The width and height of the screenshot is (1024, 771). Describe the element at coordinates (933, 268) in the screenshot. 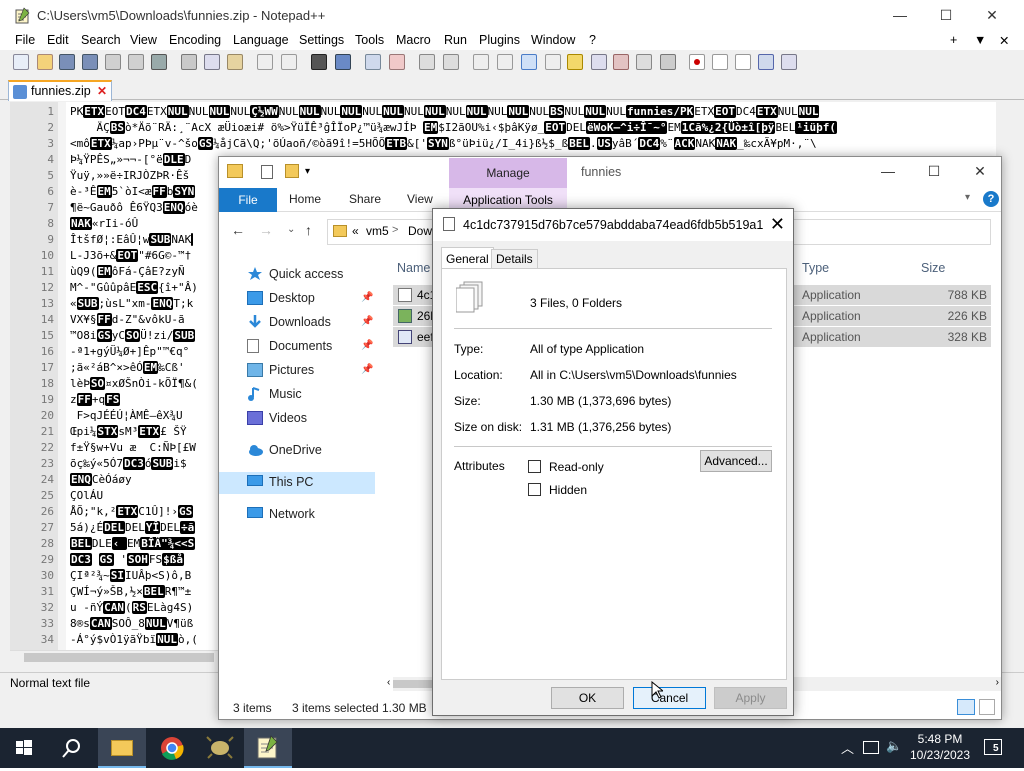

I see `column-size: Size` at that location.